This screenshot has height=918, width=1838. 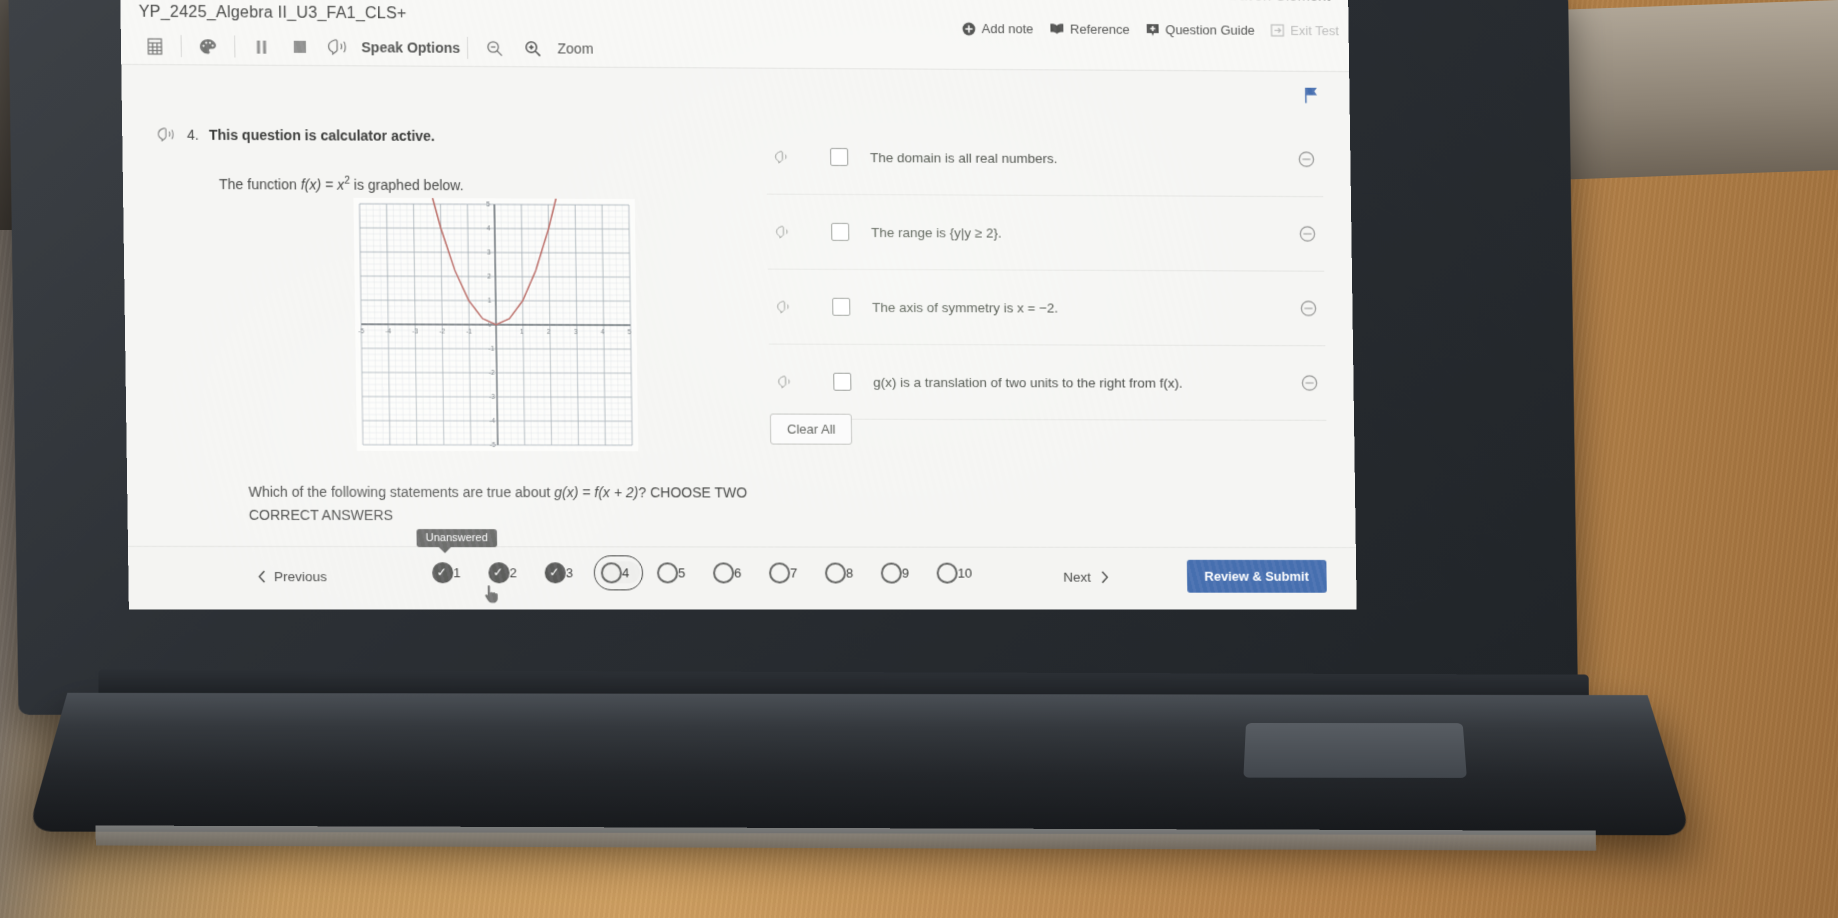 I want to click on current-question-ring, so click(x=618, y=573).